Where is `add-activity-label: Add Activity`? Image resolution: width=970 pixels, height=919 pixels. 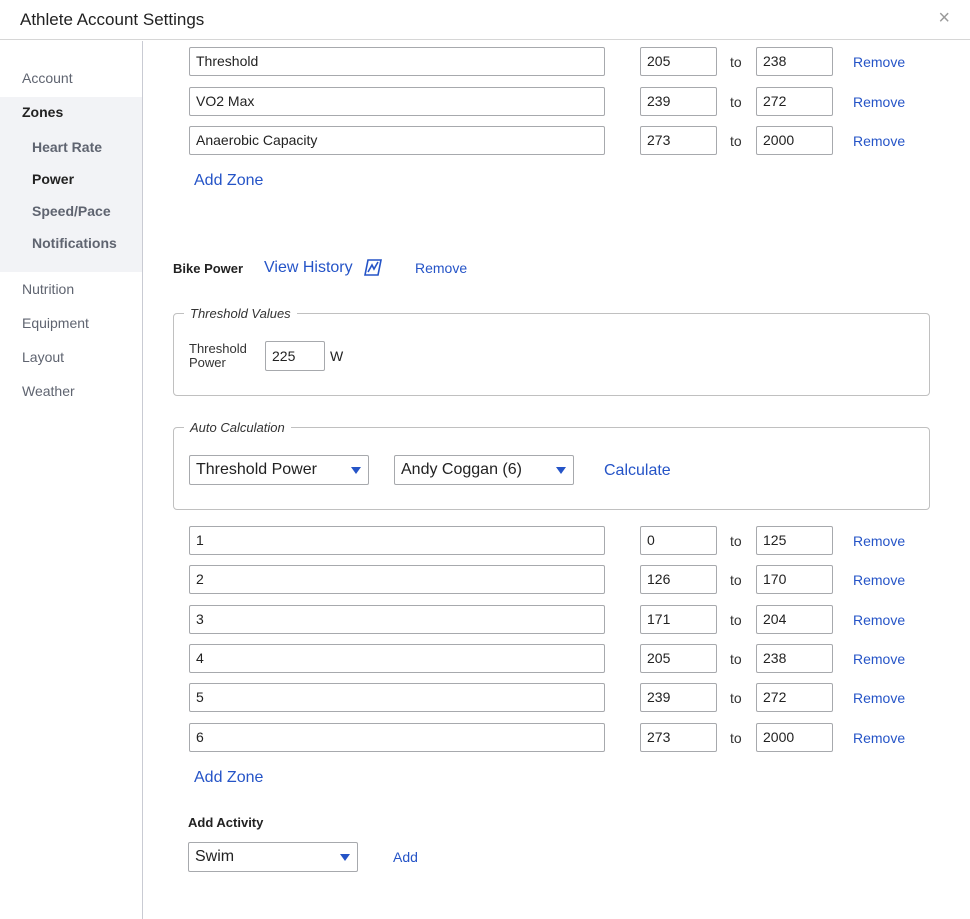 add-activity-label: Add Activity is located at coordinates (226, 822).